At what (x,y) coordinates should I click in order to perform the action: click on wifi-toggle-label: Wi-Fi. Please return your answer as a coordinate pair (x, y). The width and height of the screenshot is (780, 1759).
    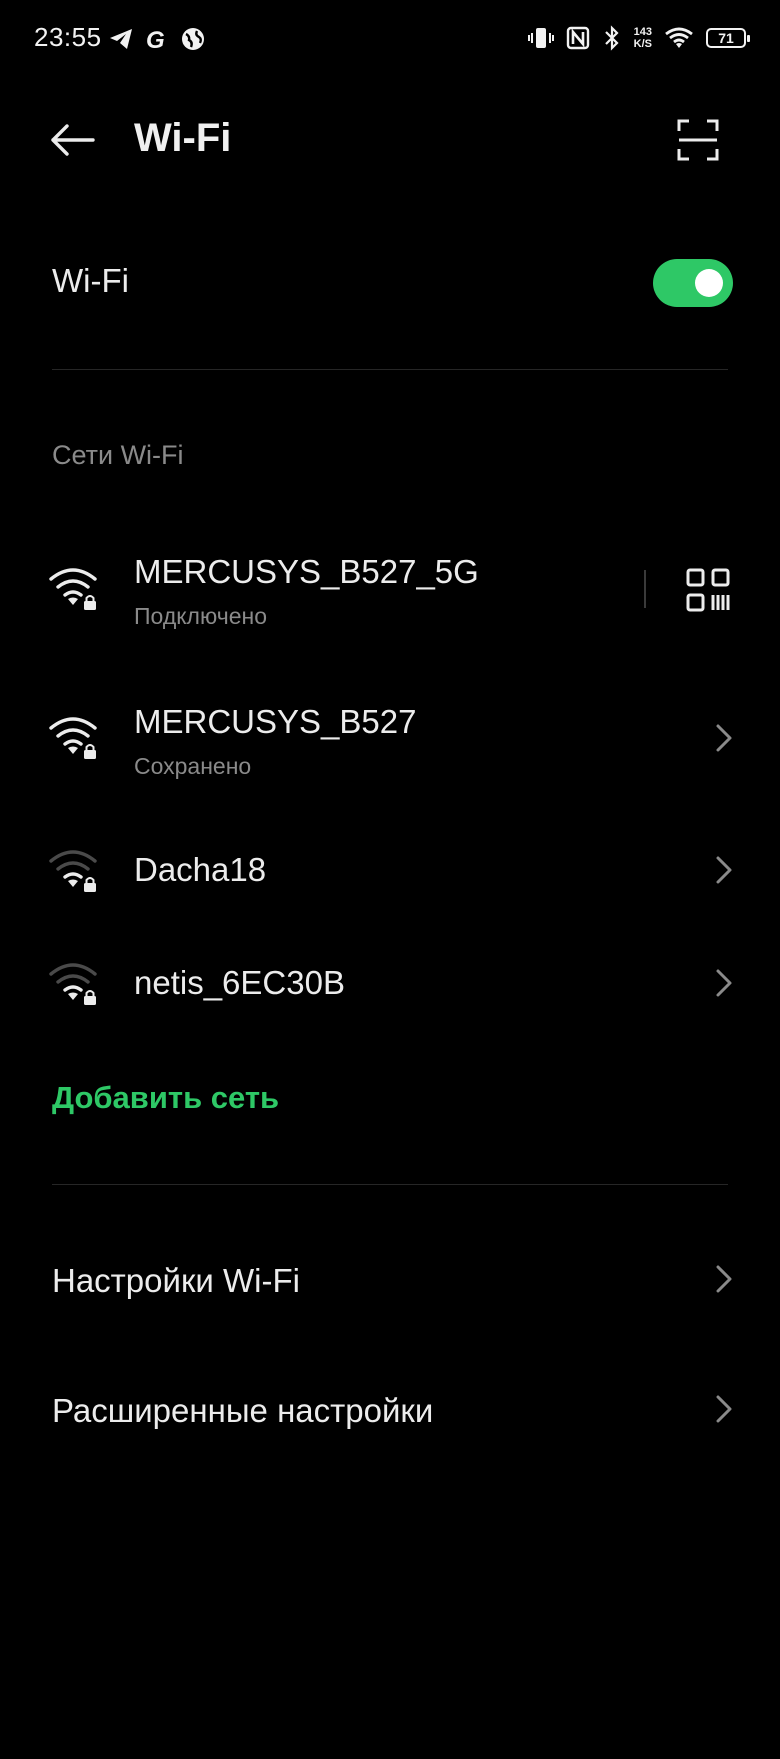
    Looking at the image, I should click on (90, 280).